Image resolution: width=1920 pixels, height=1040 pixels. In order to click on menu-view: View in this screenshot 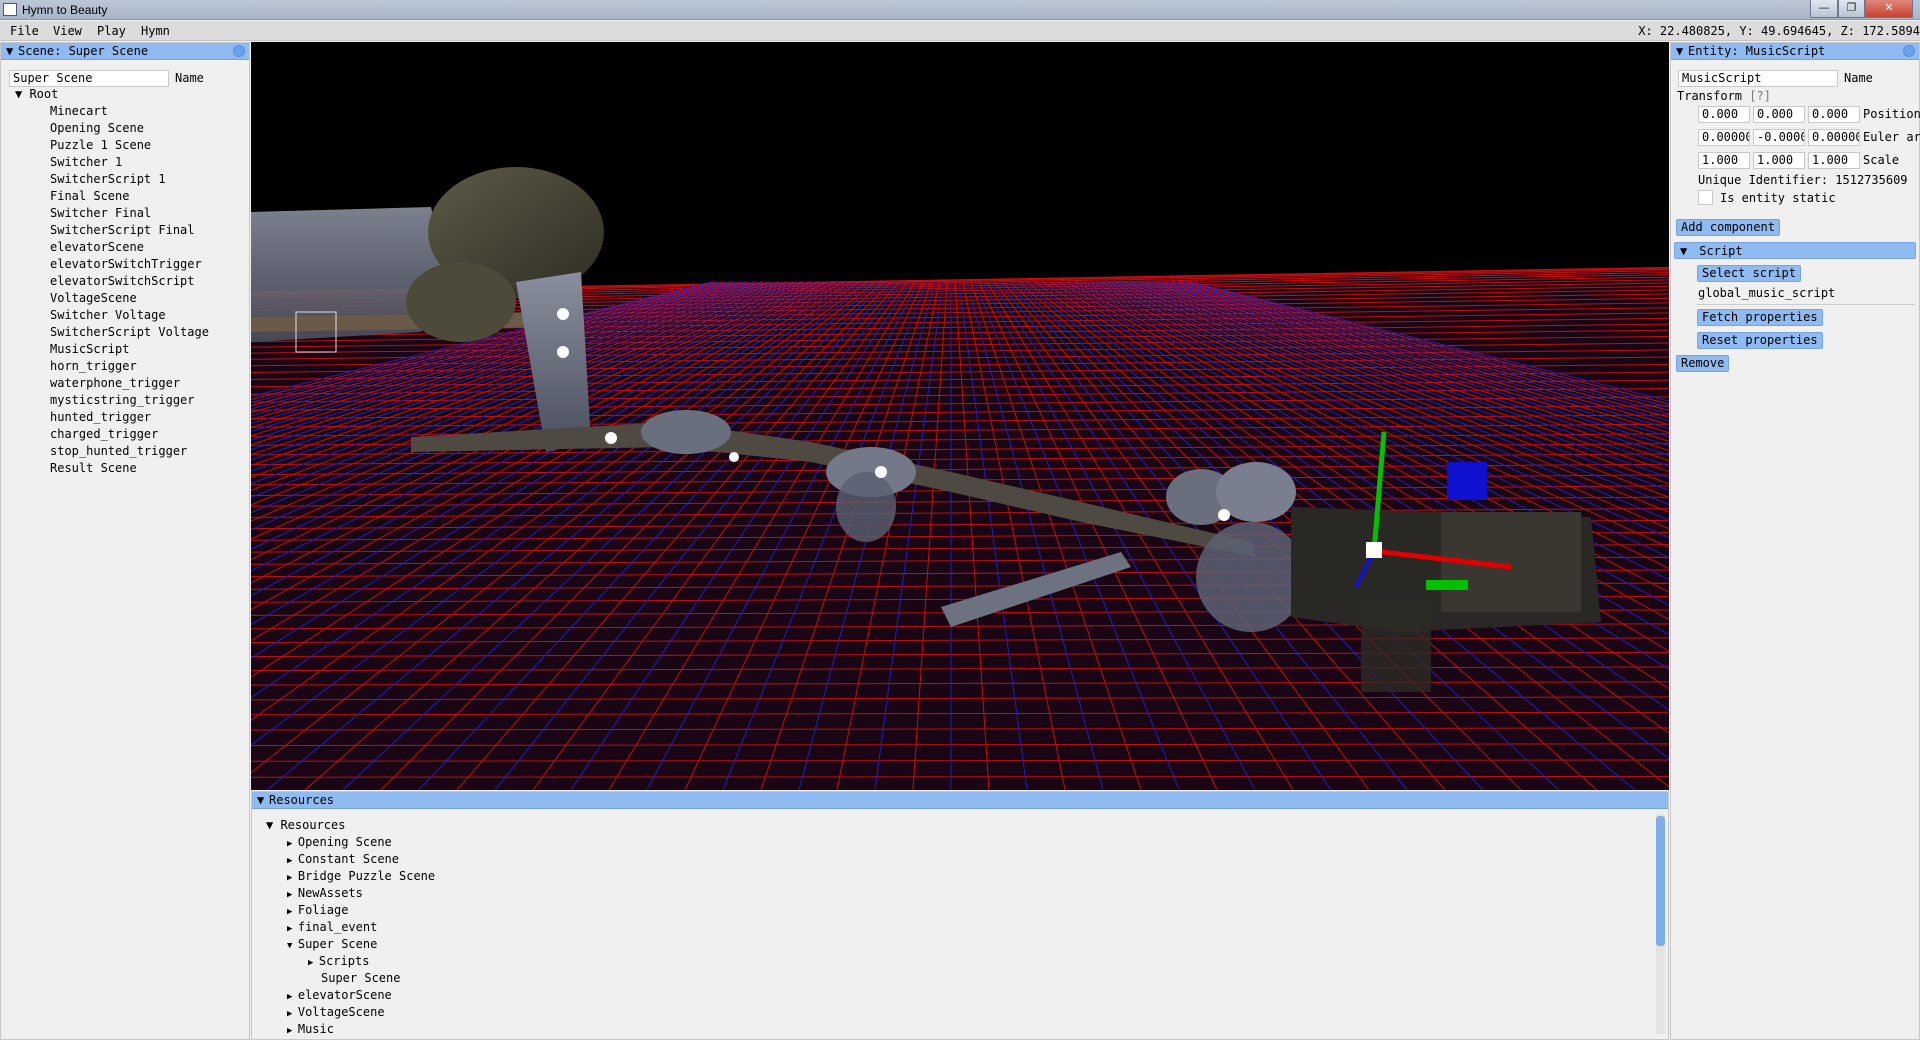, I will do `click(67, 31)`.